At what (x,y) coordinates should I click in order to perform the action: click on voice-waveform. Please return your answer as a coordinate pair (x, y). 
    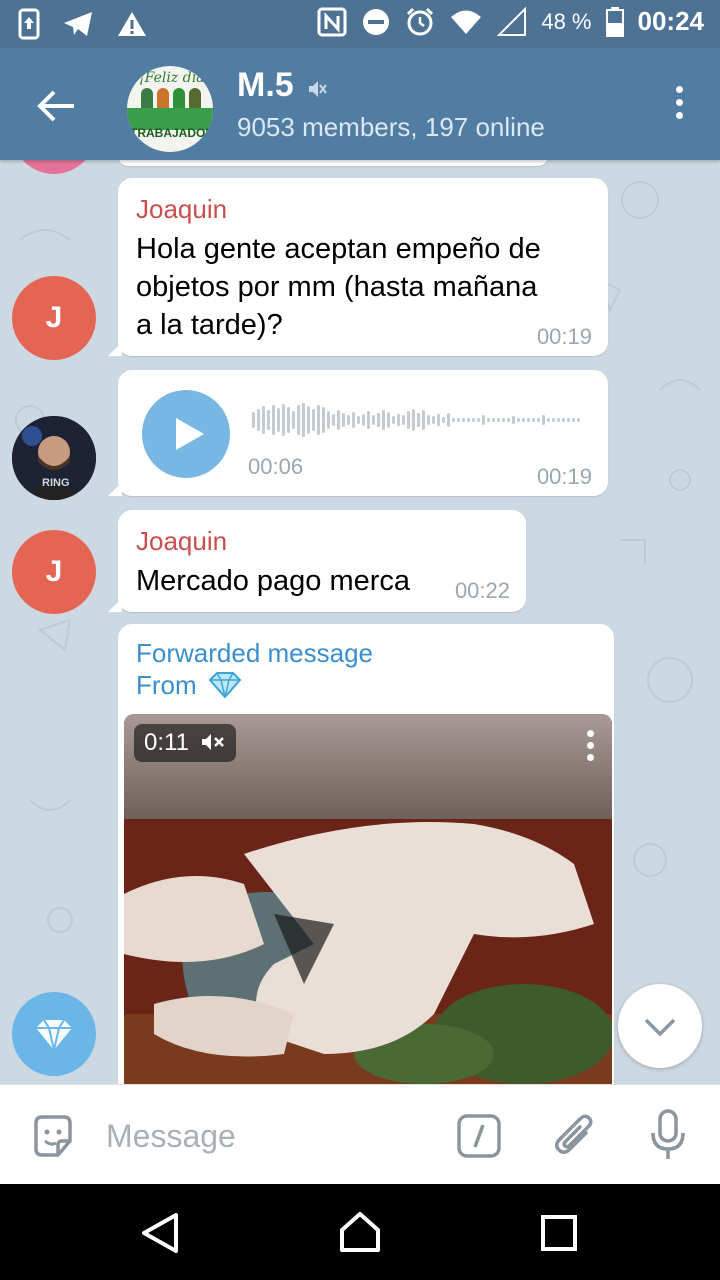
    Looking at the image, I should click on (417, 420).